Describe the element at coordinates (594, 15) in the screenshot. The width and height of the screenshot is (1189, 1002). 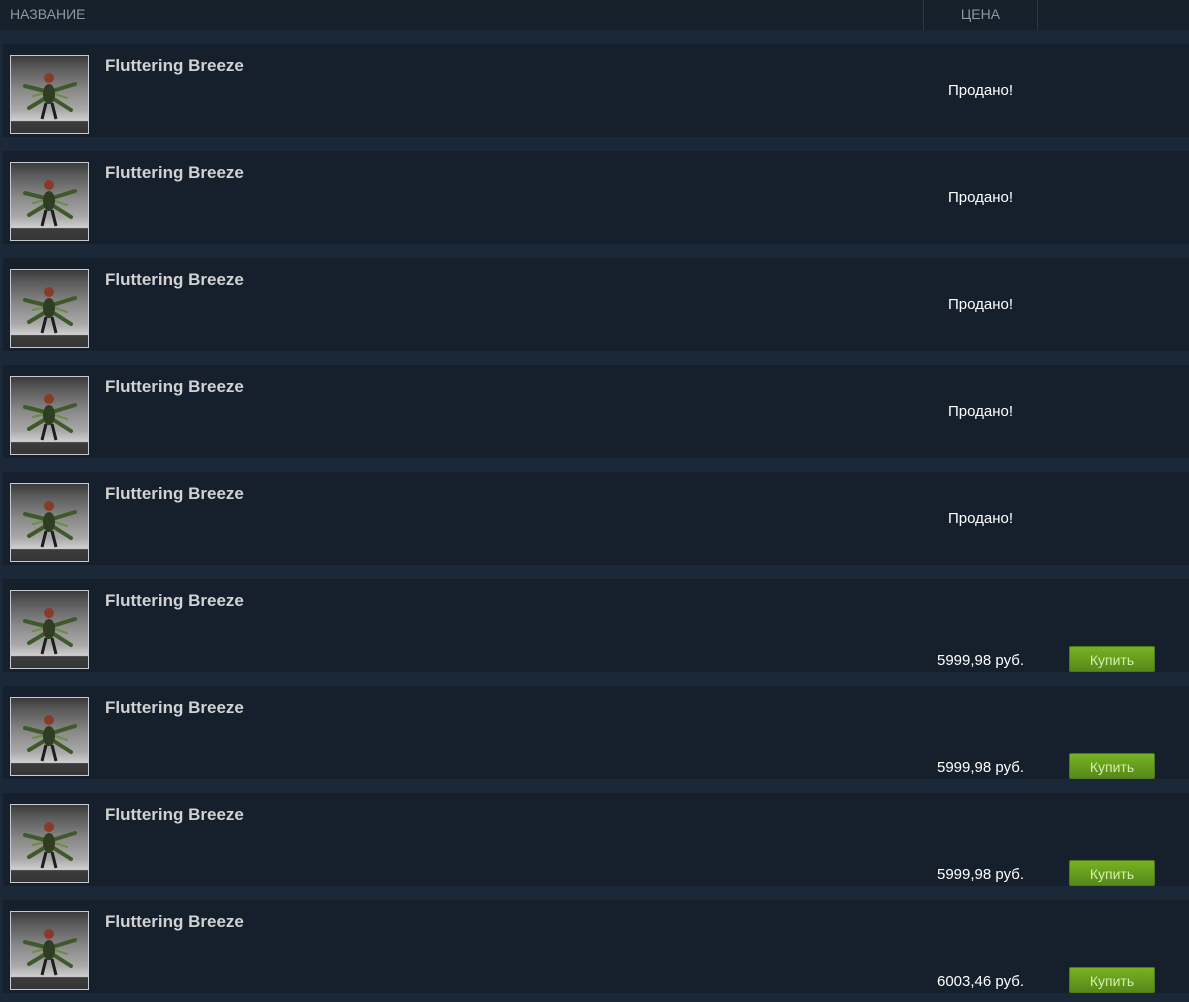
I see `listing-table-header: НАЗВАНИЕ ЦЕНА` at that location.